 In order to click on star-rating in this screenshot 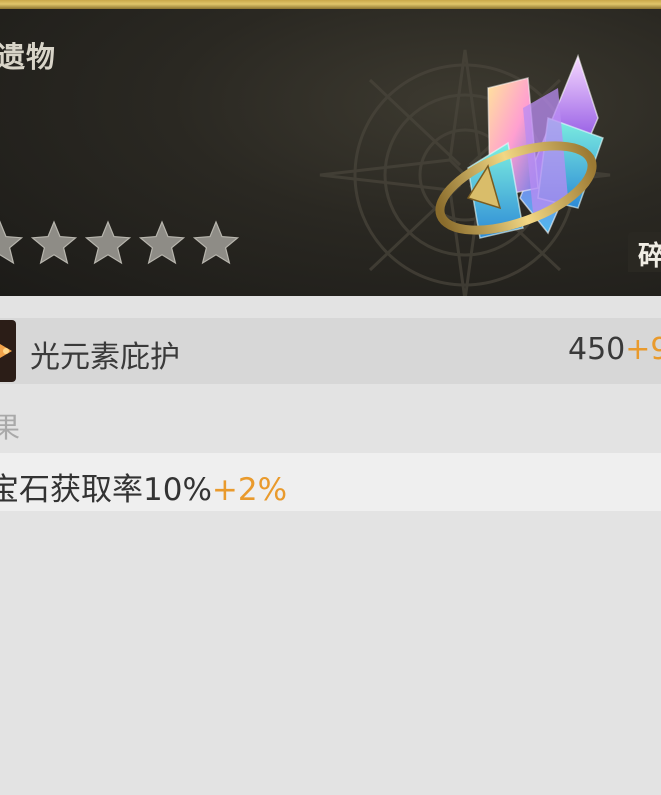, I will do `click(120, 246)`.